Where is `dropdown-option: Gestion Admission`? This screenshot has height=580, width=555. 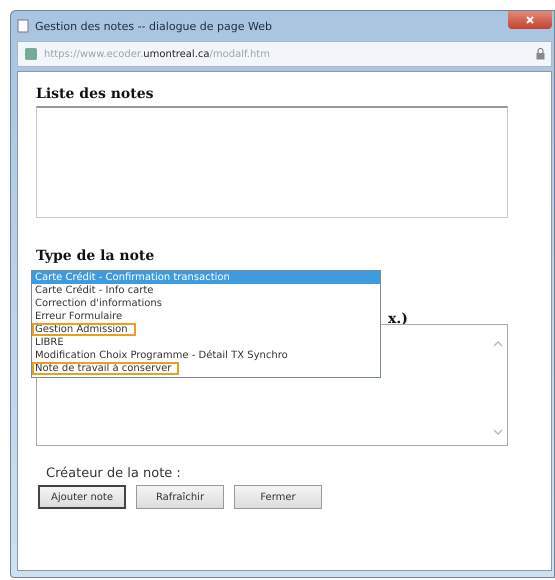 dropdown-option: Gestion Admission is located at coordinates (84, 329).